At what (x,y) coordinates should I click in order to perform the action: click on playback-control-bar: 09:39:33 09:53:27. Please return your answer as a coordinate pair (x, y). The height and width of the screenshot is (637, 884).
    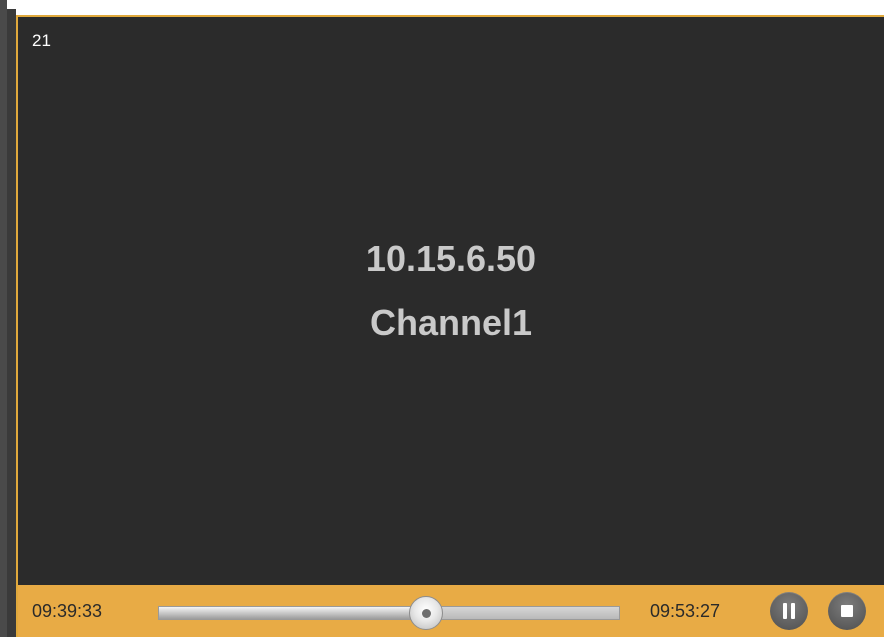
    Looking at the image, I should click on (451, 611).